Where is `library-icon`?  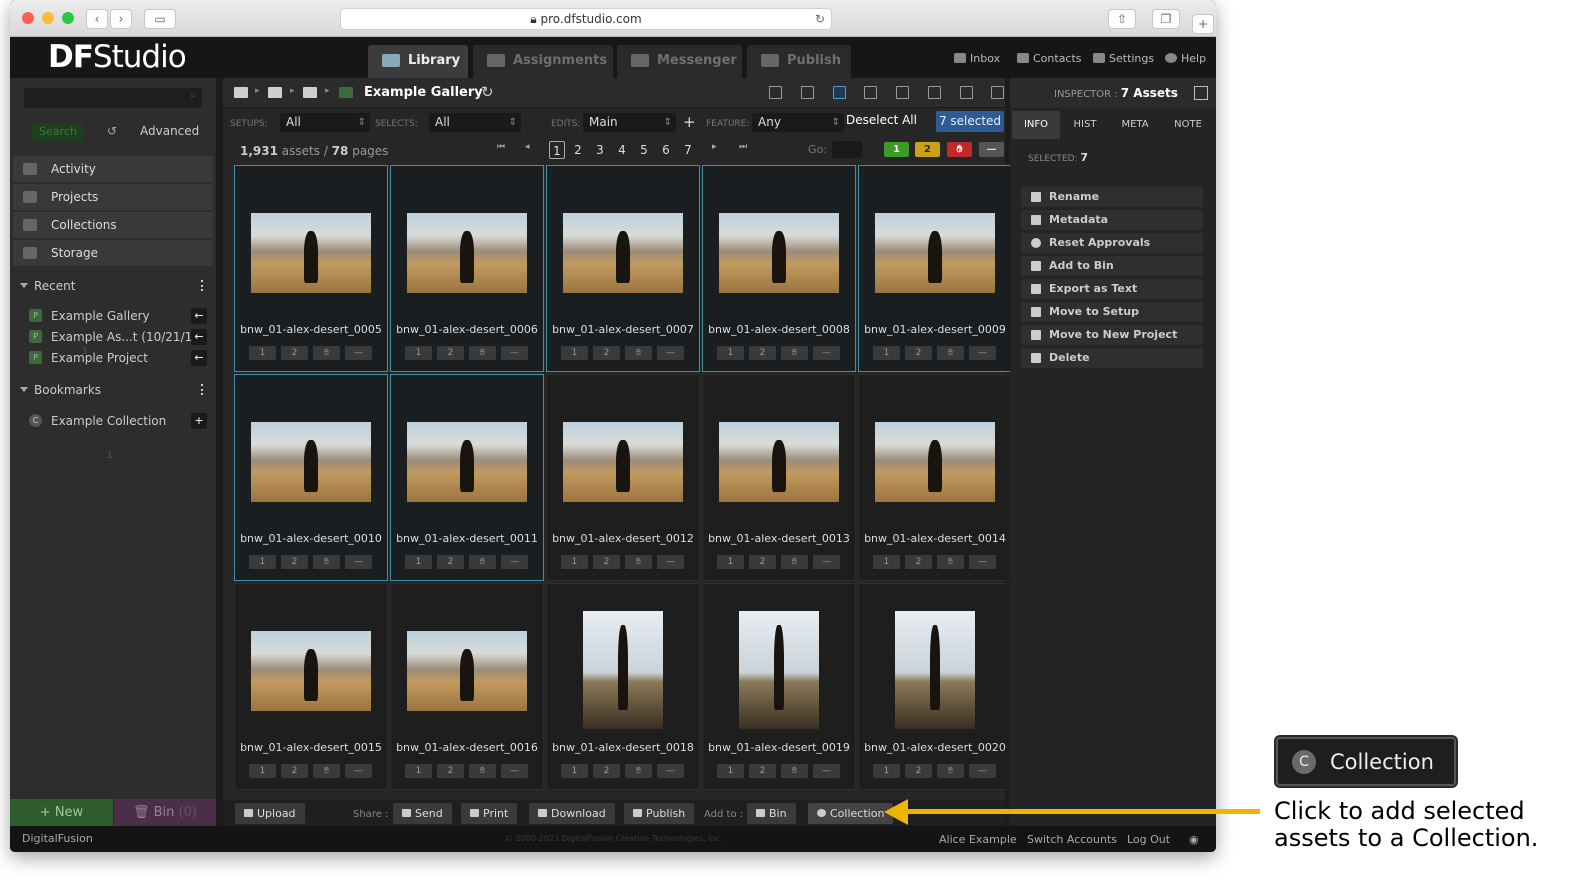 library-icon is located at coordinates (241, 92).